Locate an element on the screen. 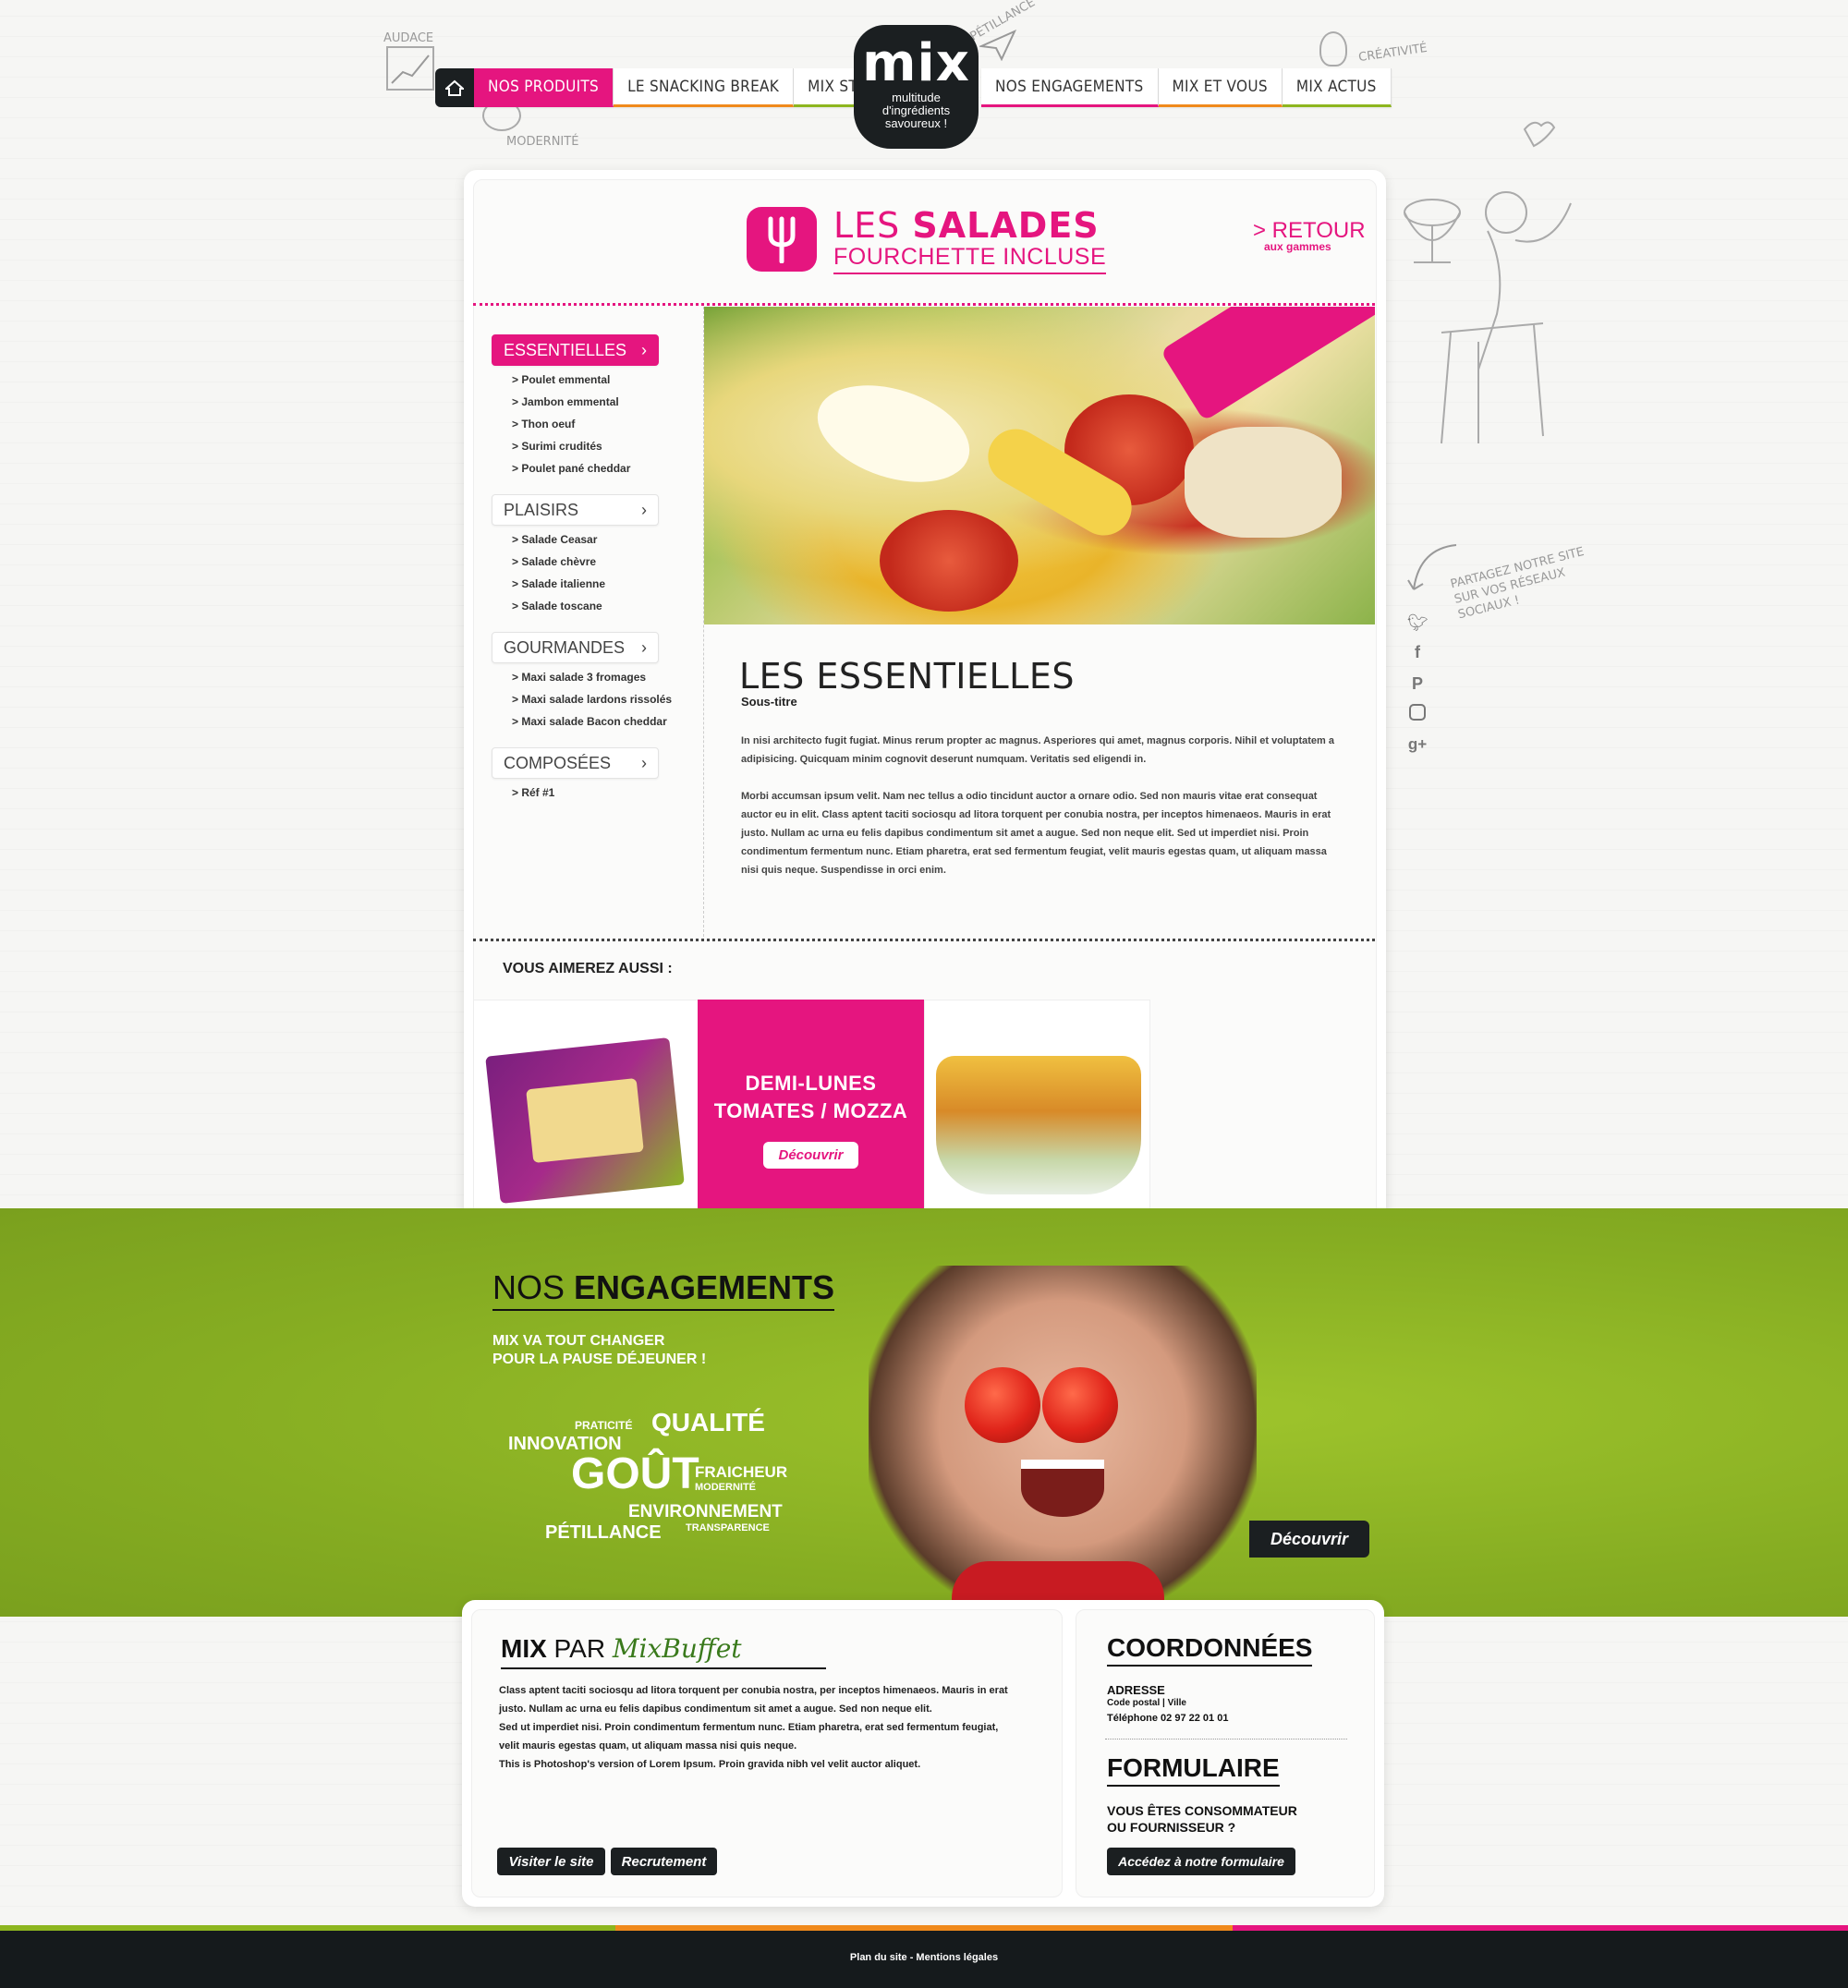  word-transparence: TRANSPARENCE is located at coordinates (728, 1527).